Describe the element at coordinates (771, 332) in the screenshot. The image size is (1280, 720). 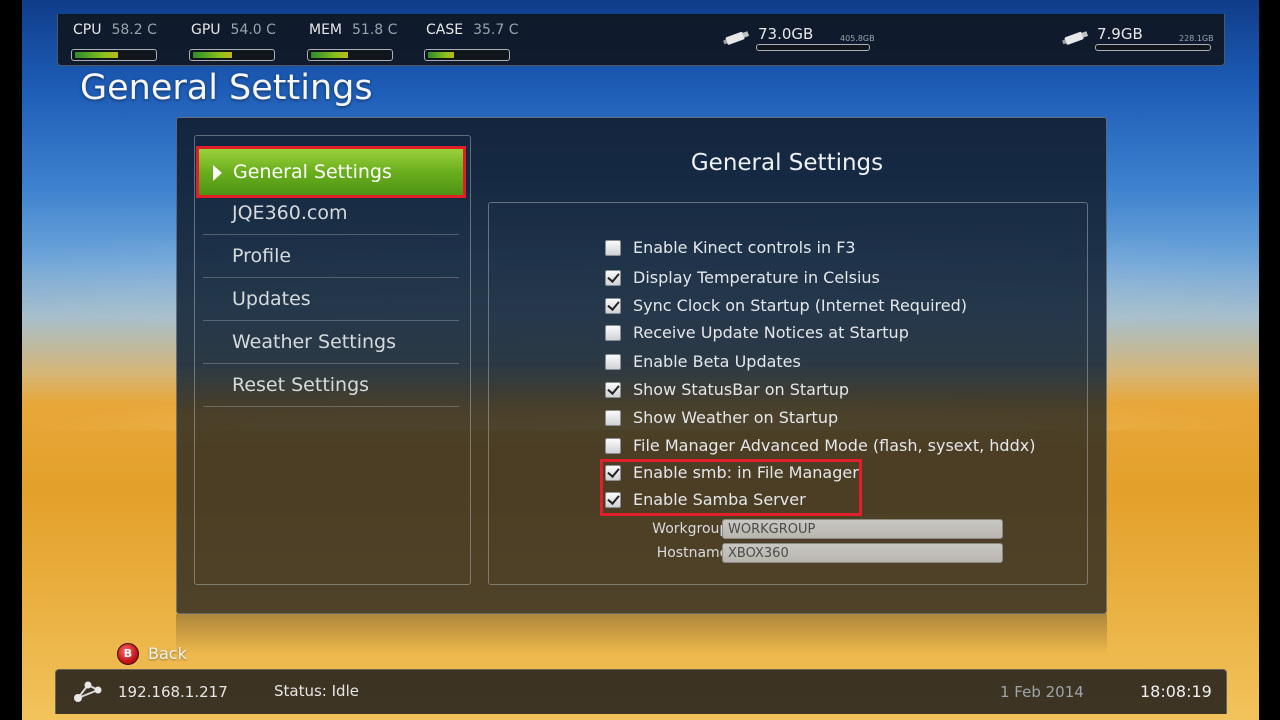
I see `option-label: Receive Update Notices at Startup` at that location.